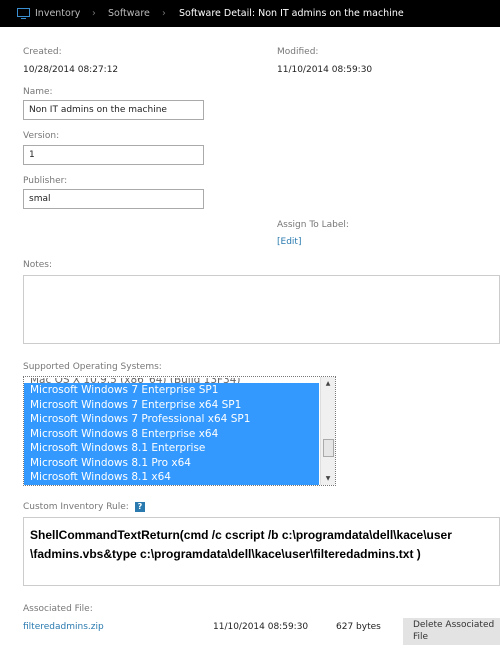 Image resolution: width=500 pixels, height=653 pixels. What do you see at coordinates (71, 70) in the screenshot?
I see `created-value: 10/28/2014 08:27:12` at bounding box center [71, 70].